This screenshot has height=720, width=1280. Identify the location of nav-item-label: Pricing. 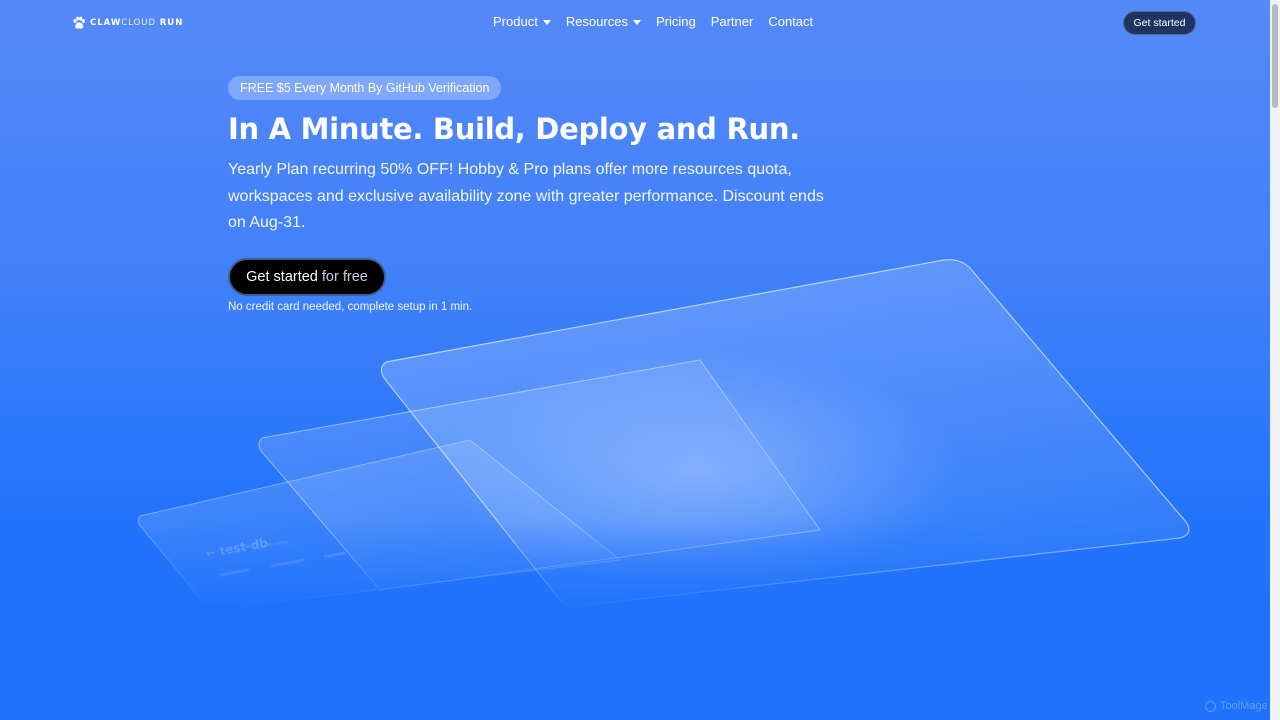
(675, 21).